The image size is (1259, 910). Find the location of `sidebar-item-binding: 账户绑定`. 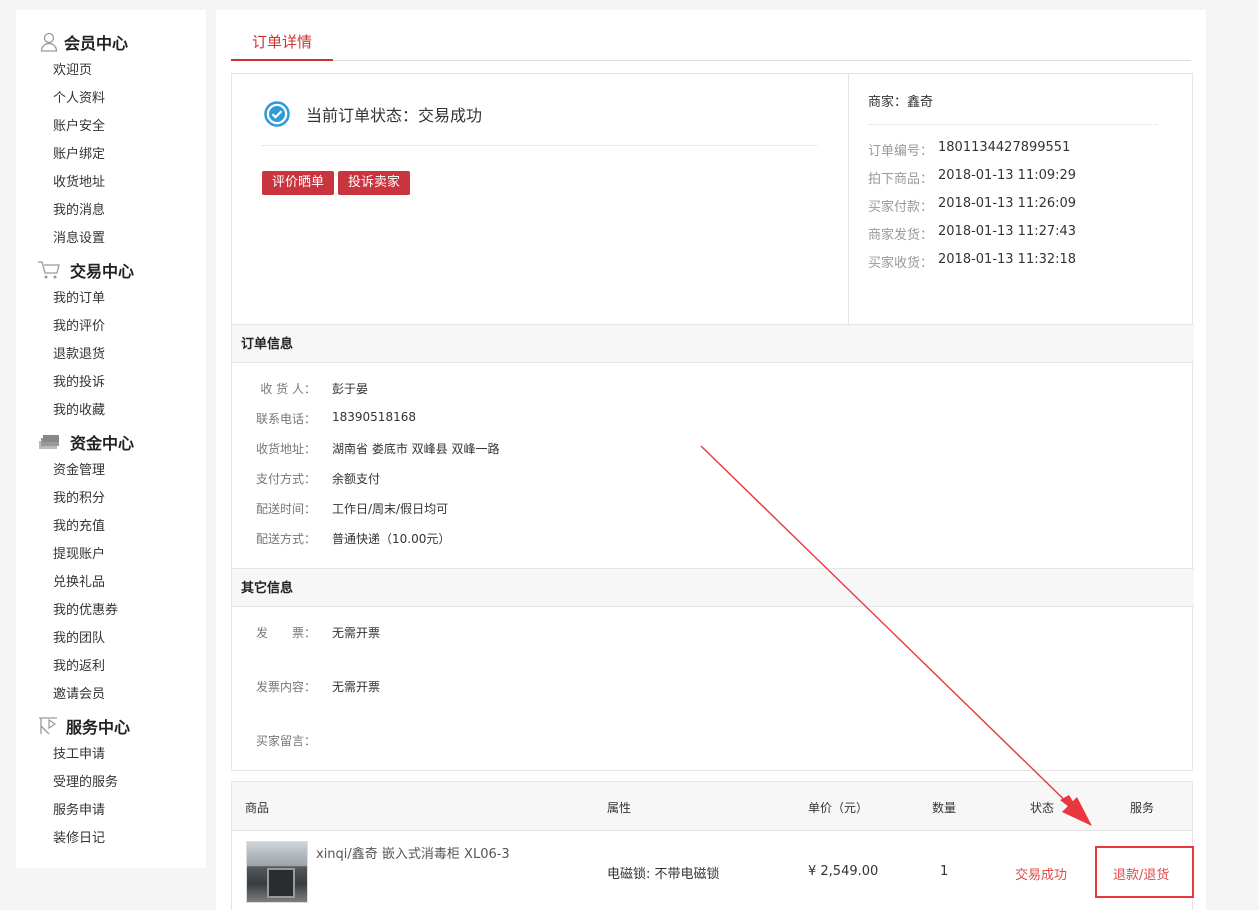

sidebar-item-binding: 账户绑定 is located at coordinates (72, 155).